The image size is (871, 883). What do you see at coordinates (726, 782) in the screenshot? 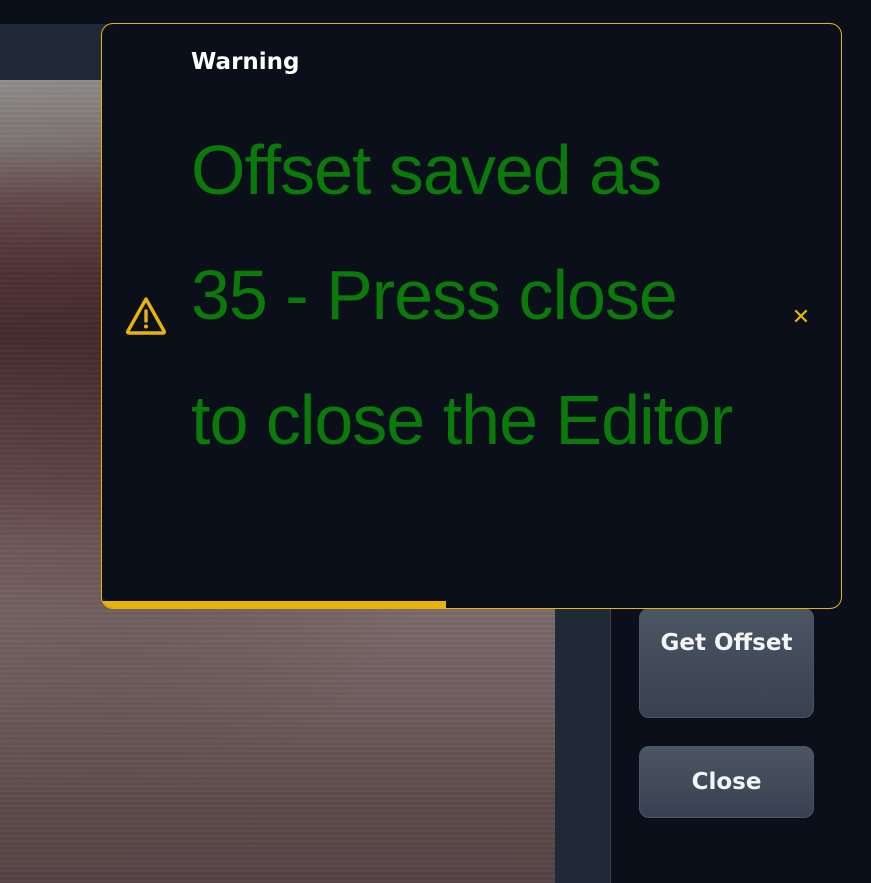
I see `close-button: Close` at bounding box center [726, 782].